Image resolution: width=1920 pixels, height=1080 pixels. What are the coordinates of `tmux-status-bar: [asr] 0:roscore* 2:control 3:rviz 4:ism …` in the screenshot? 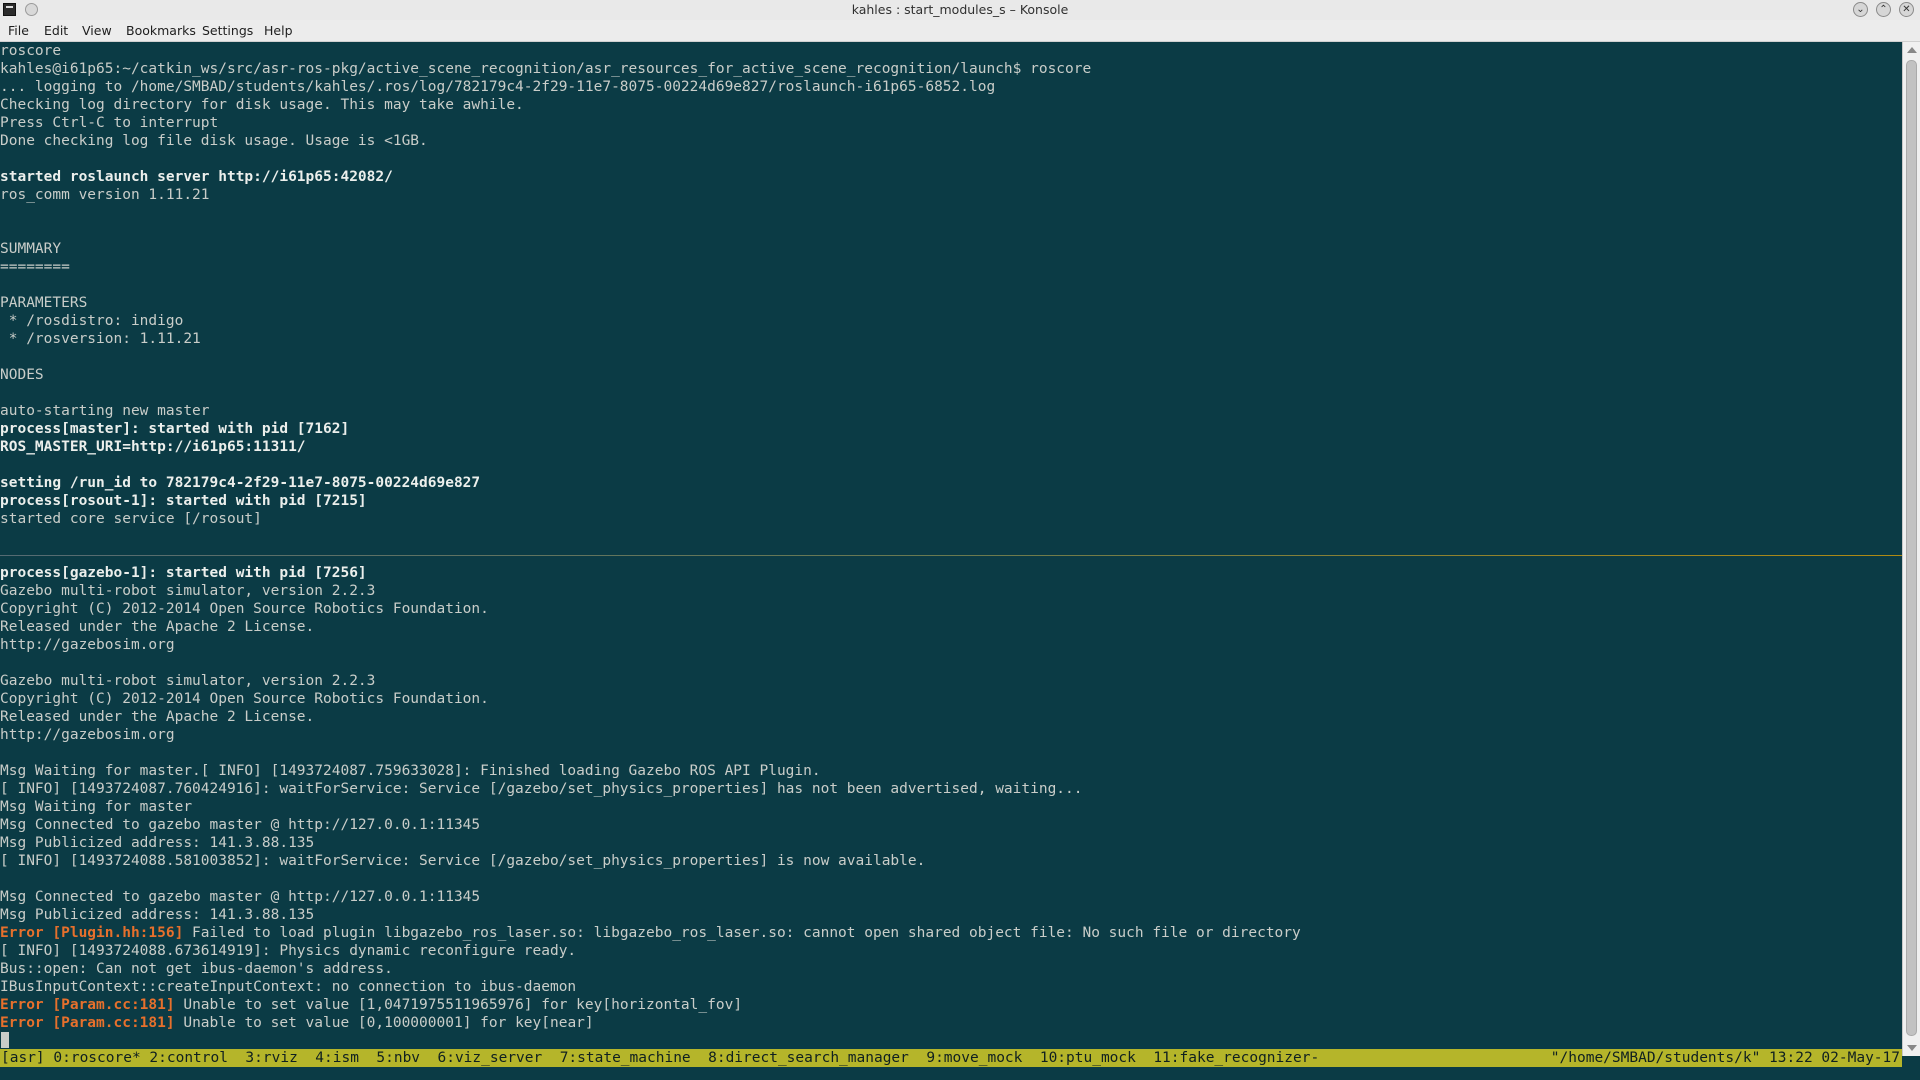 It's located at (951, 1058).